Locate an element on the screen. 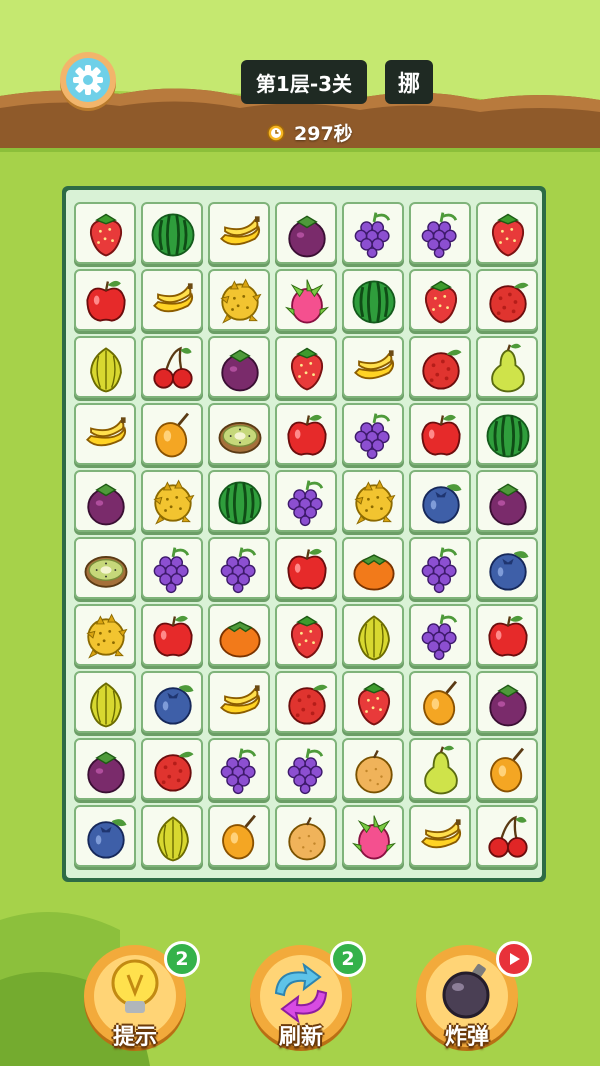 The width and height of the screenshot is (600, 1066). shuffle-button: 挪 is located at coordinates (409, 82).